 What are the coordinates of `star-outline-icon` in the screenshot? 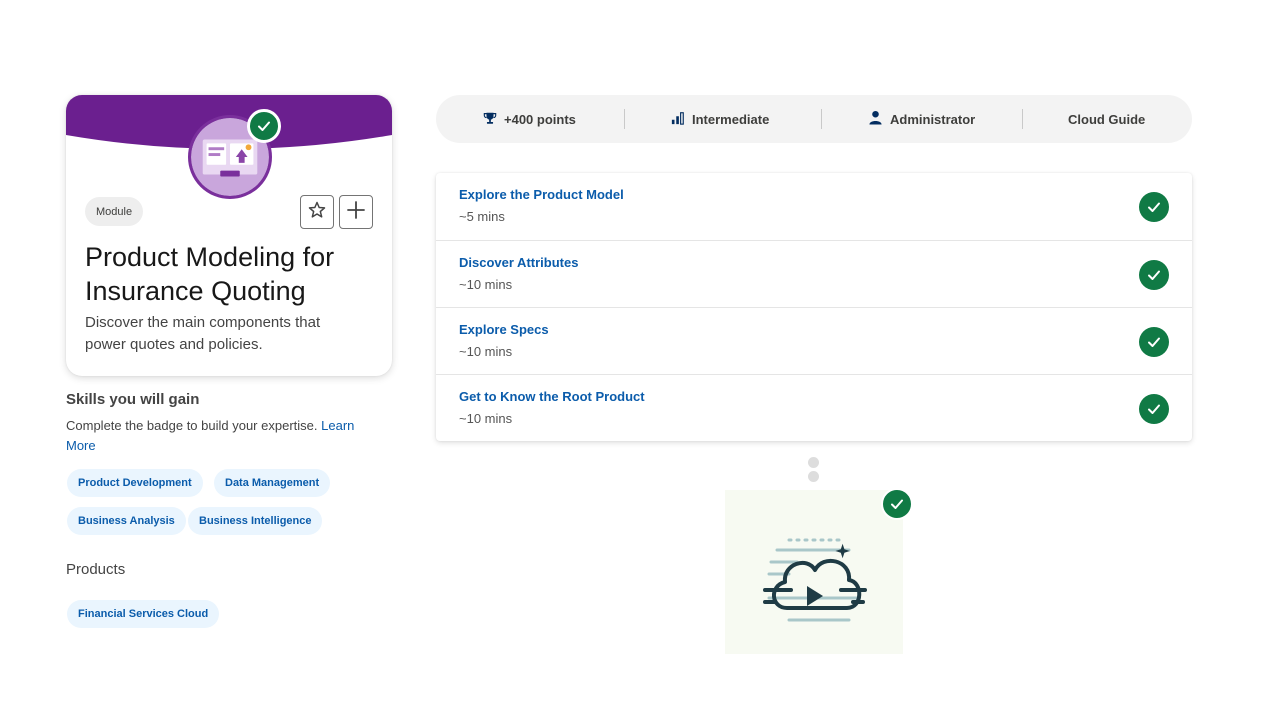 It's located at (317, 212).